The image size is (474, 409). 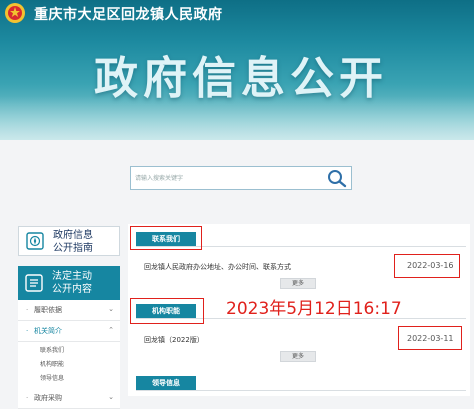 I want to click on sidebar-active-line1: 法定主动, so click(x=72, y=276).